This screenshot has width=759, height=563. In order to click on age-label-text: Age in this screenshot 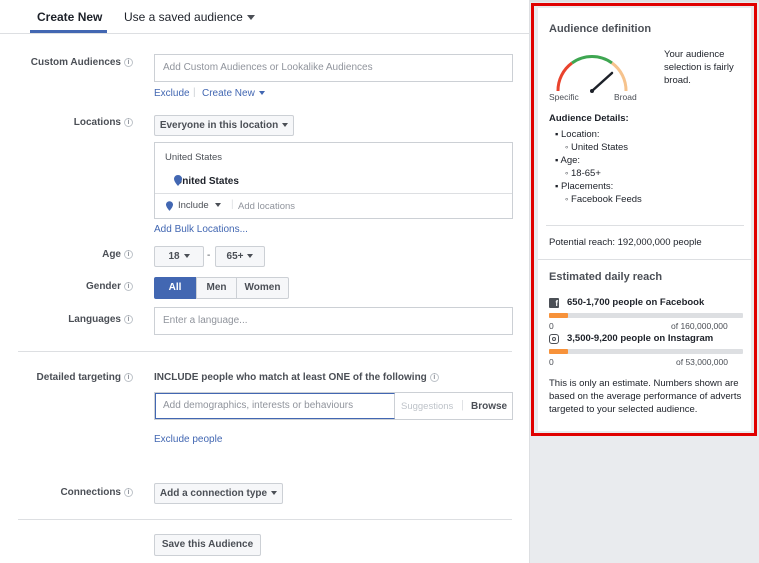, I will do `click(111, 254)`.